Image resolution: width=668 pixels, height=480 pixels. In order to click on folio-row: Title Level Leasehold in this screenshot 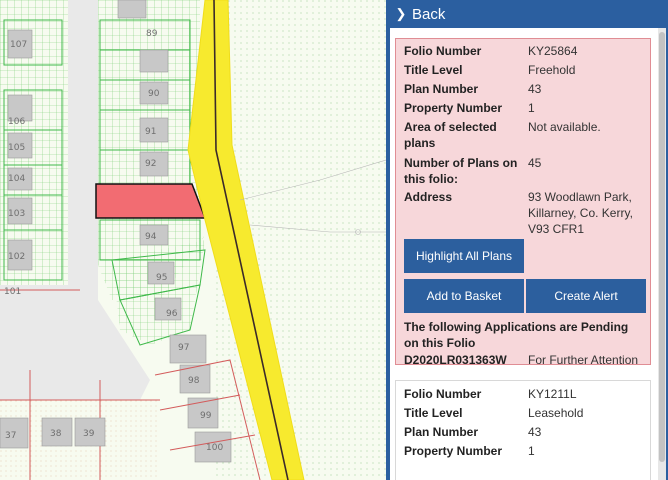, I will do `click(524, 414)`.